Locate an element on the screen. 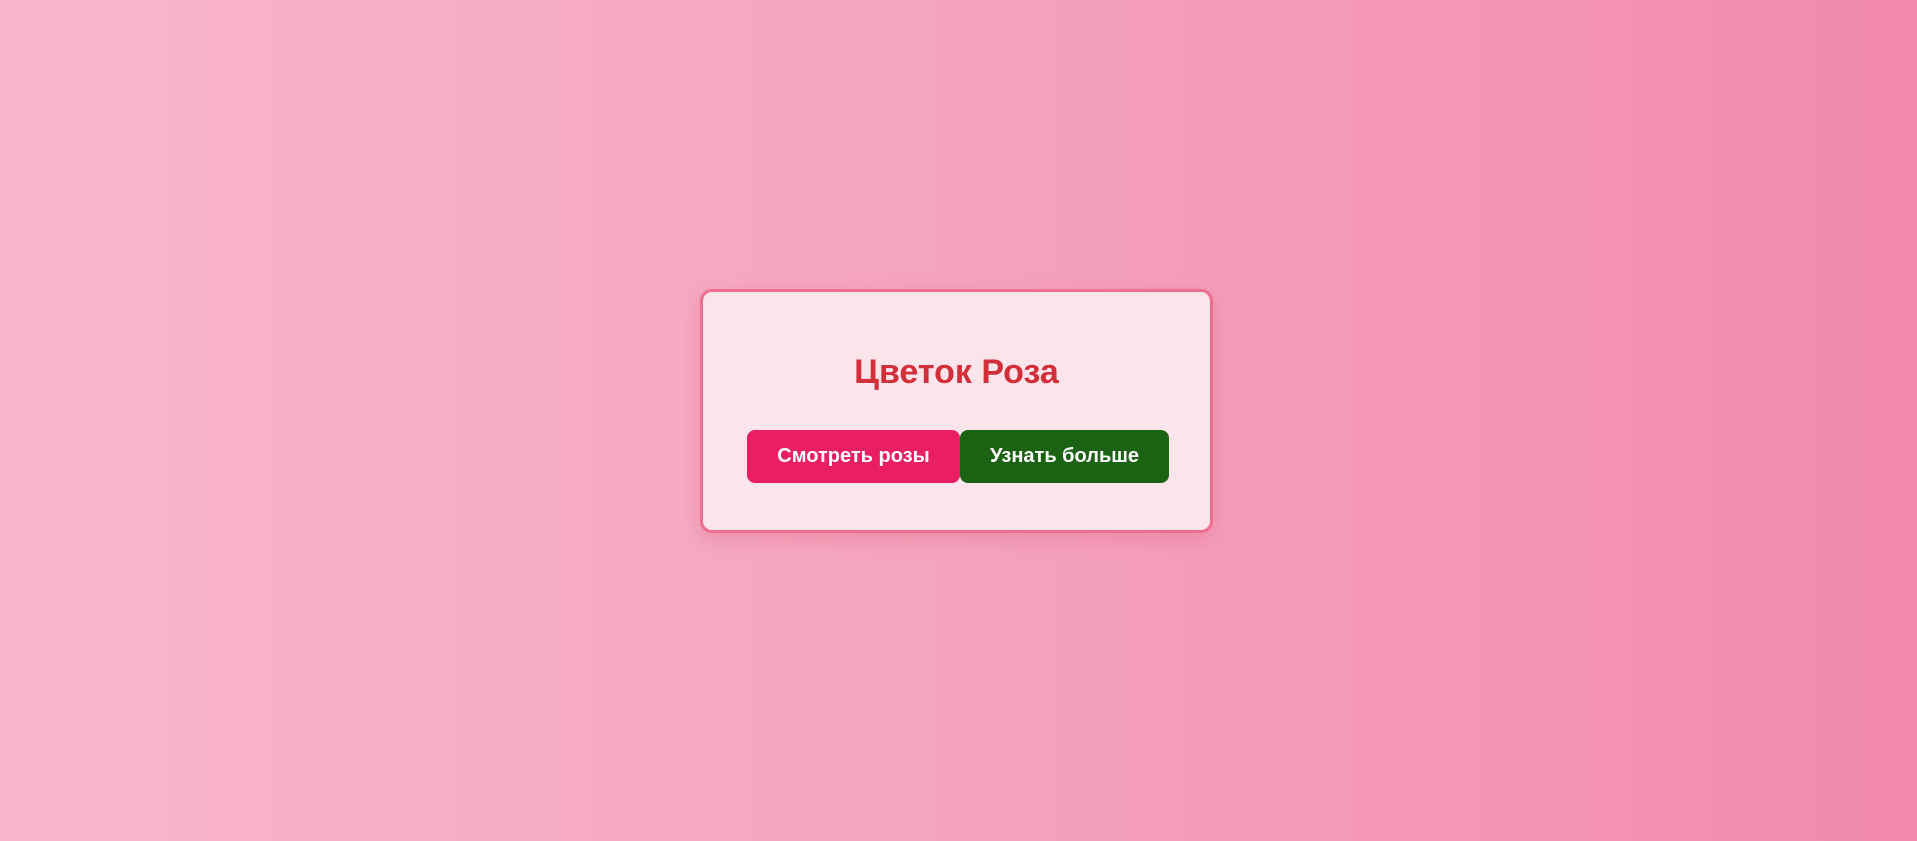  learn-more-button: Узнать больше is located at coordinates (1064, 456).